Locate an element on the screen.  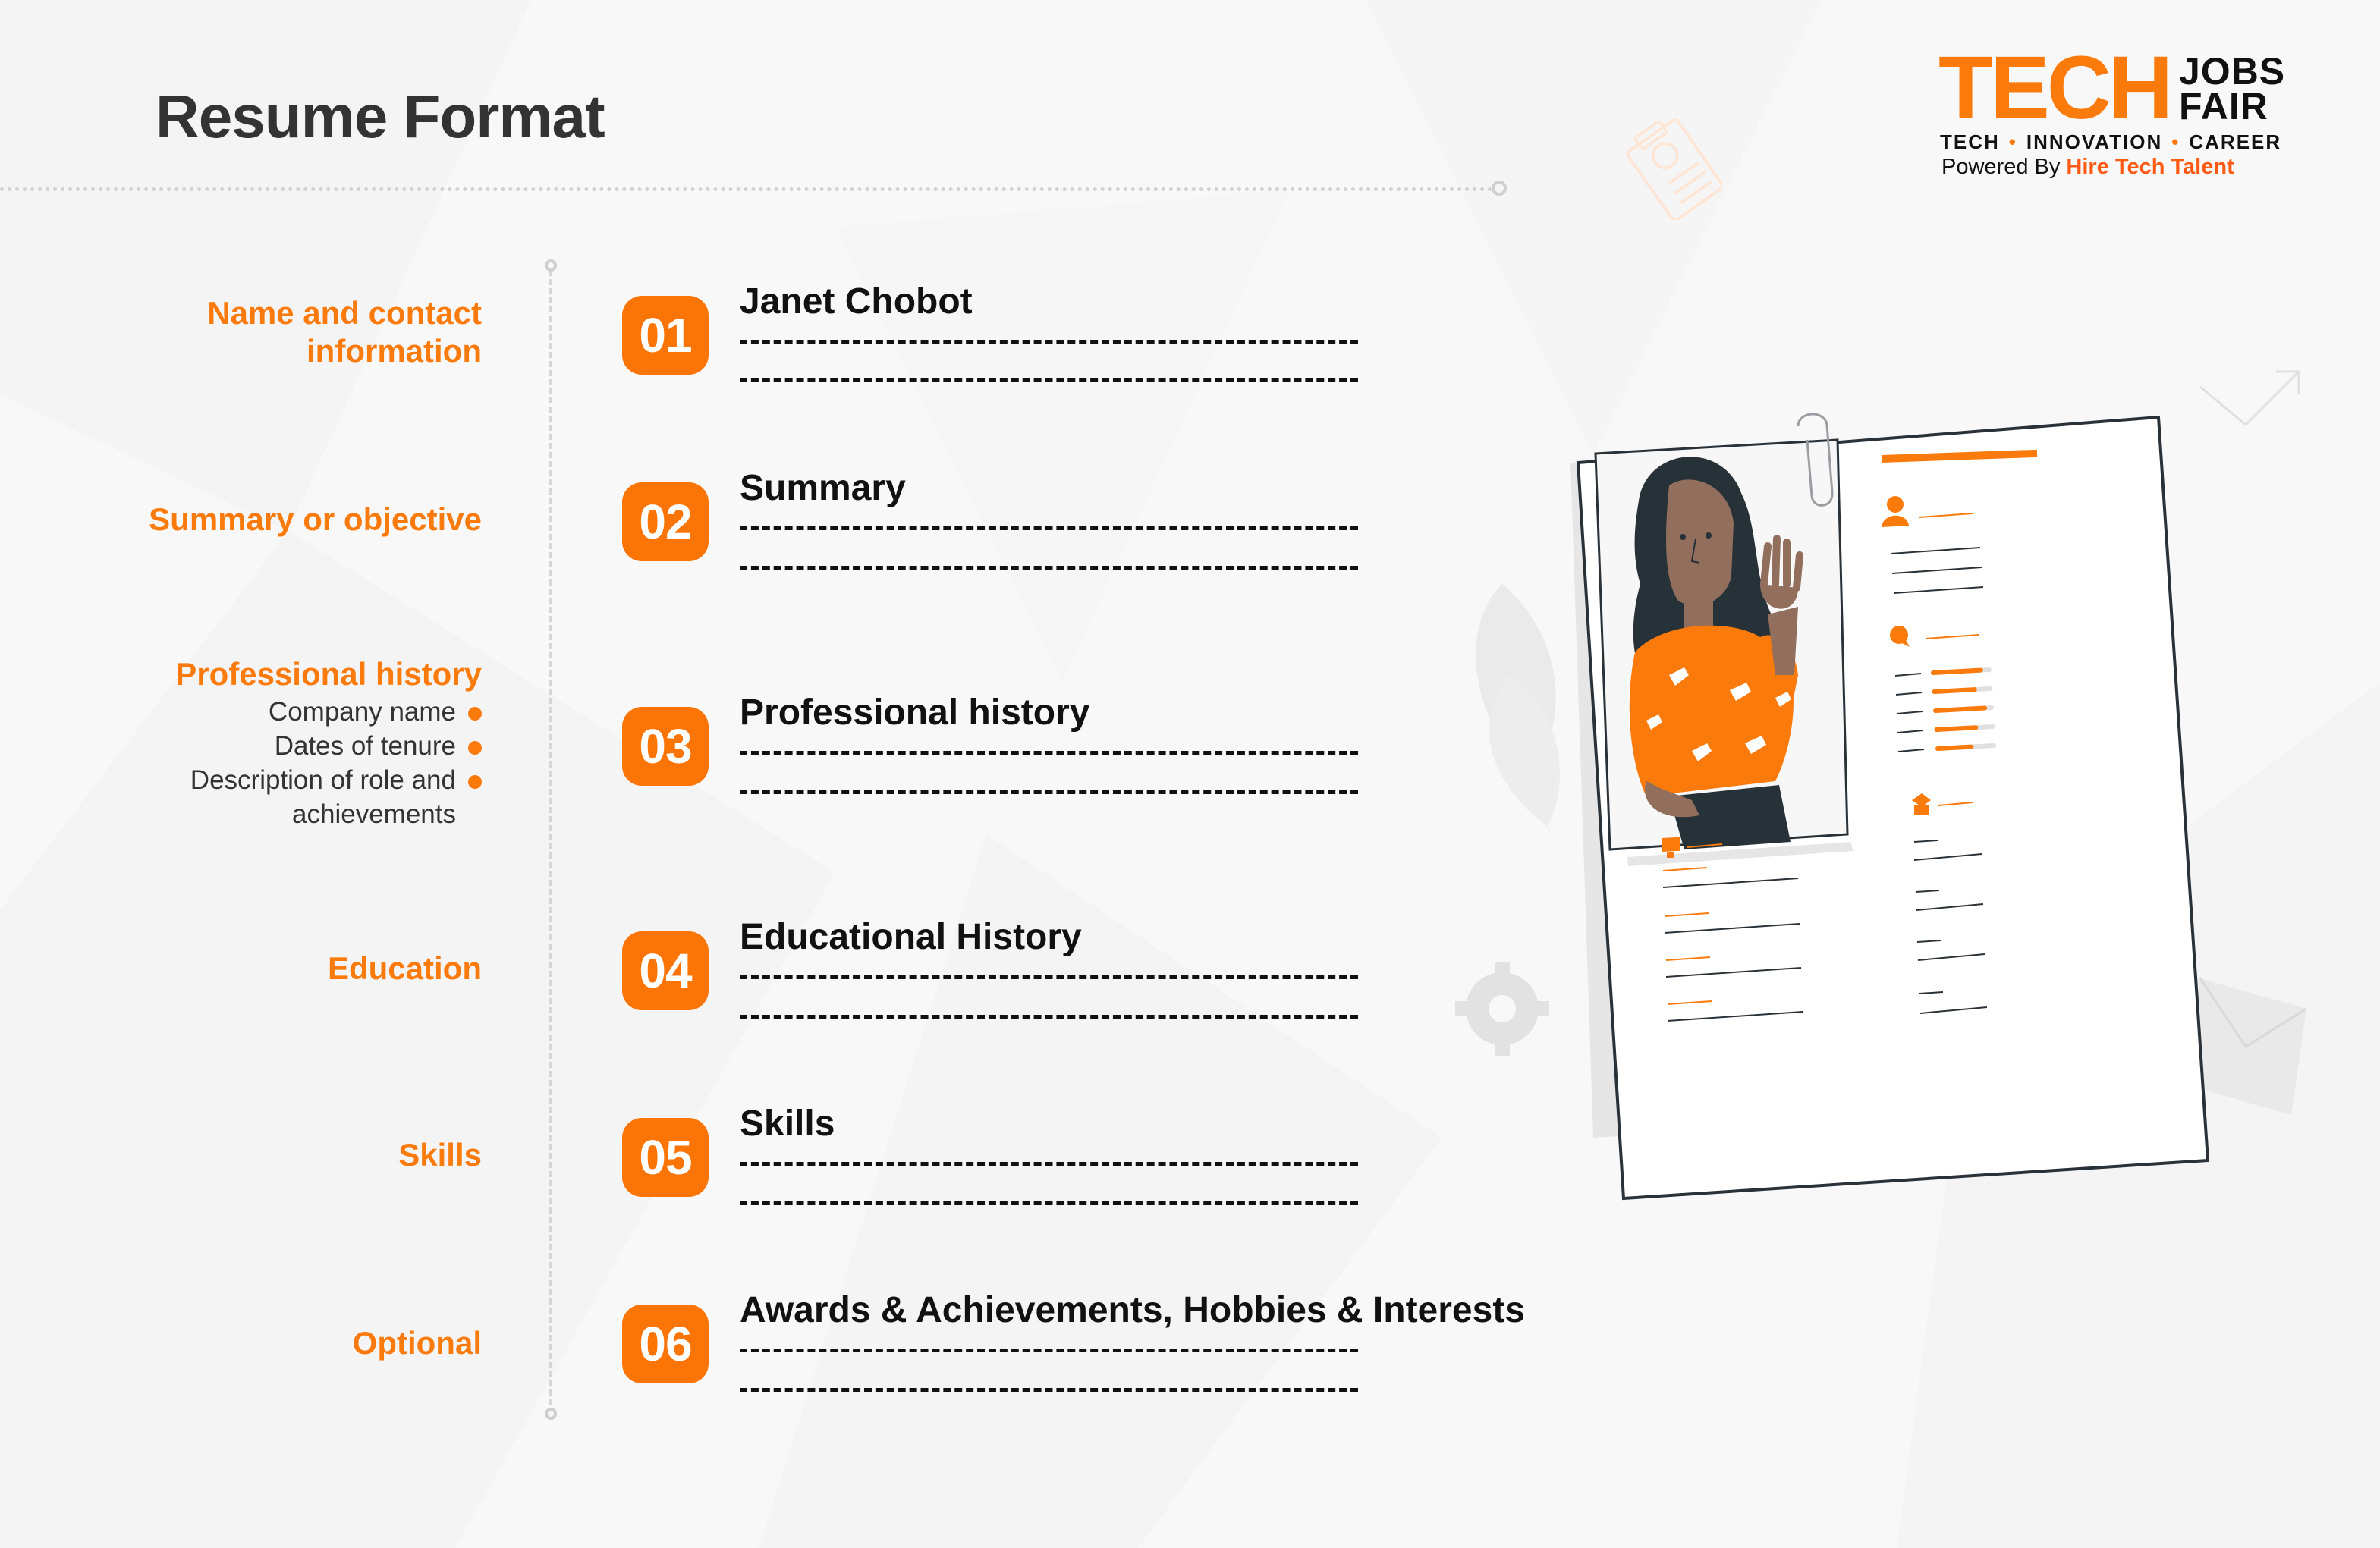
section-number-badge: 06 is located at coordinates (665, 1344).